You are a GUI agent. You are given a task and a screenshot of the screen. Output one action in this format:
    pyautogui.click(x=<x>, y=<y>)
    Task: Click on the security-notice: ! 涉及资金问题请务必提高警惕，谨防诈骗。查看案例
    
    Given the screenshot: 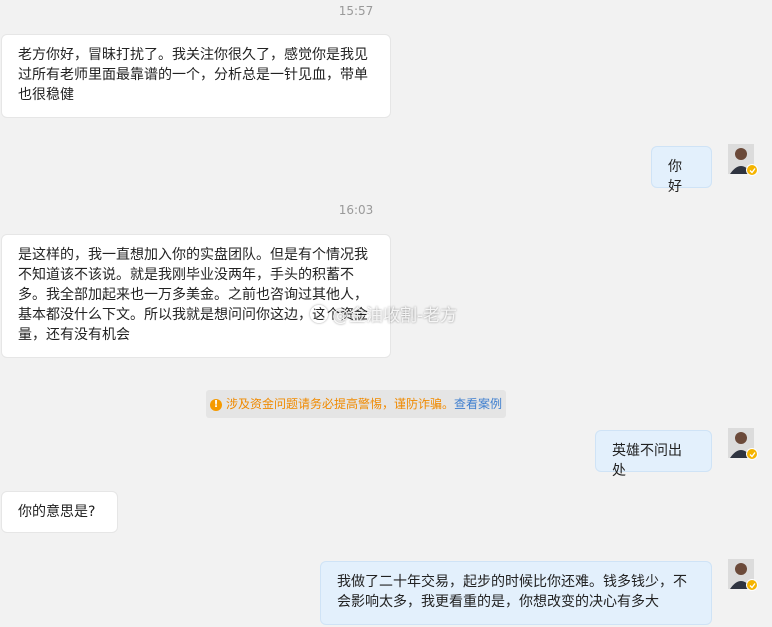 What is the action you would take?
    pyautogui.click(x=356, y=404)
    